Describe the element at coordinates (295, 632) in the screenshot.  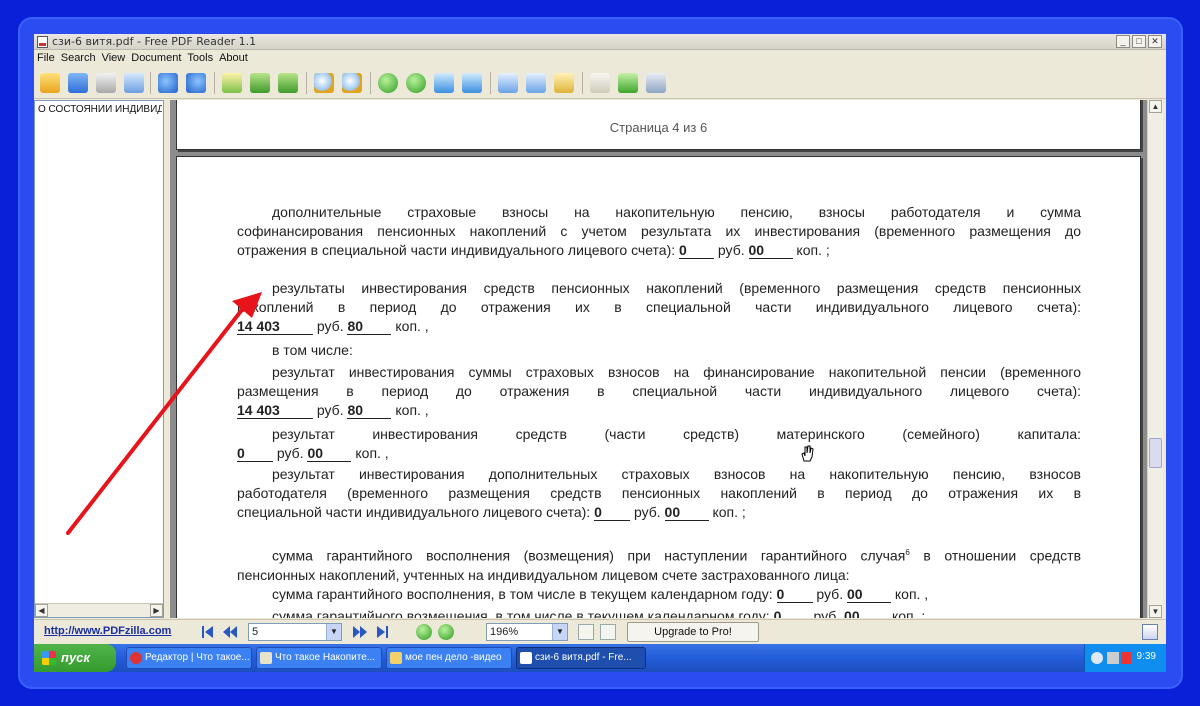
I see `page-number-field: 5 ▼` at that location.